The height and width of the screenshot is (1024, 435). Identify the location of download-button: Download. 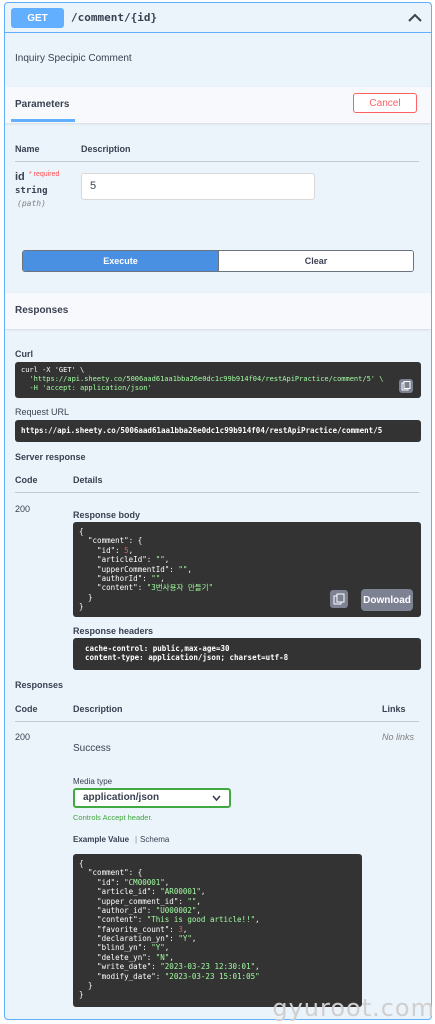
(387, 600).